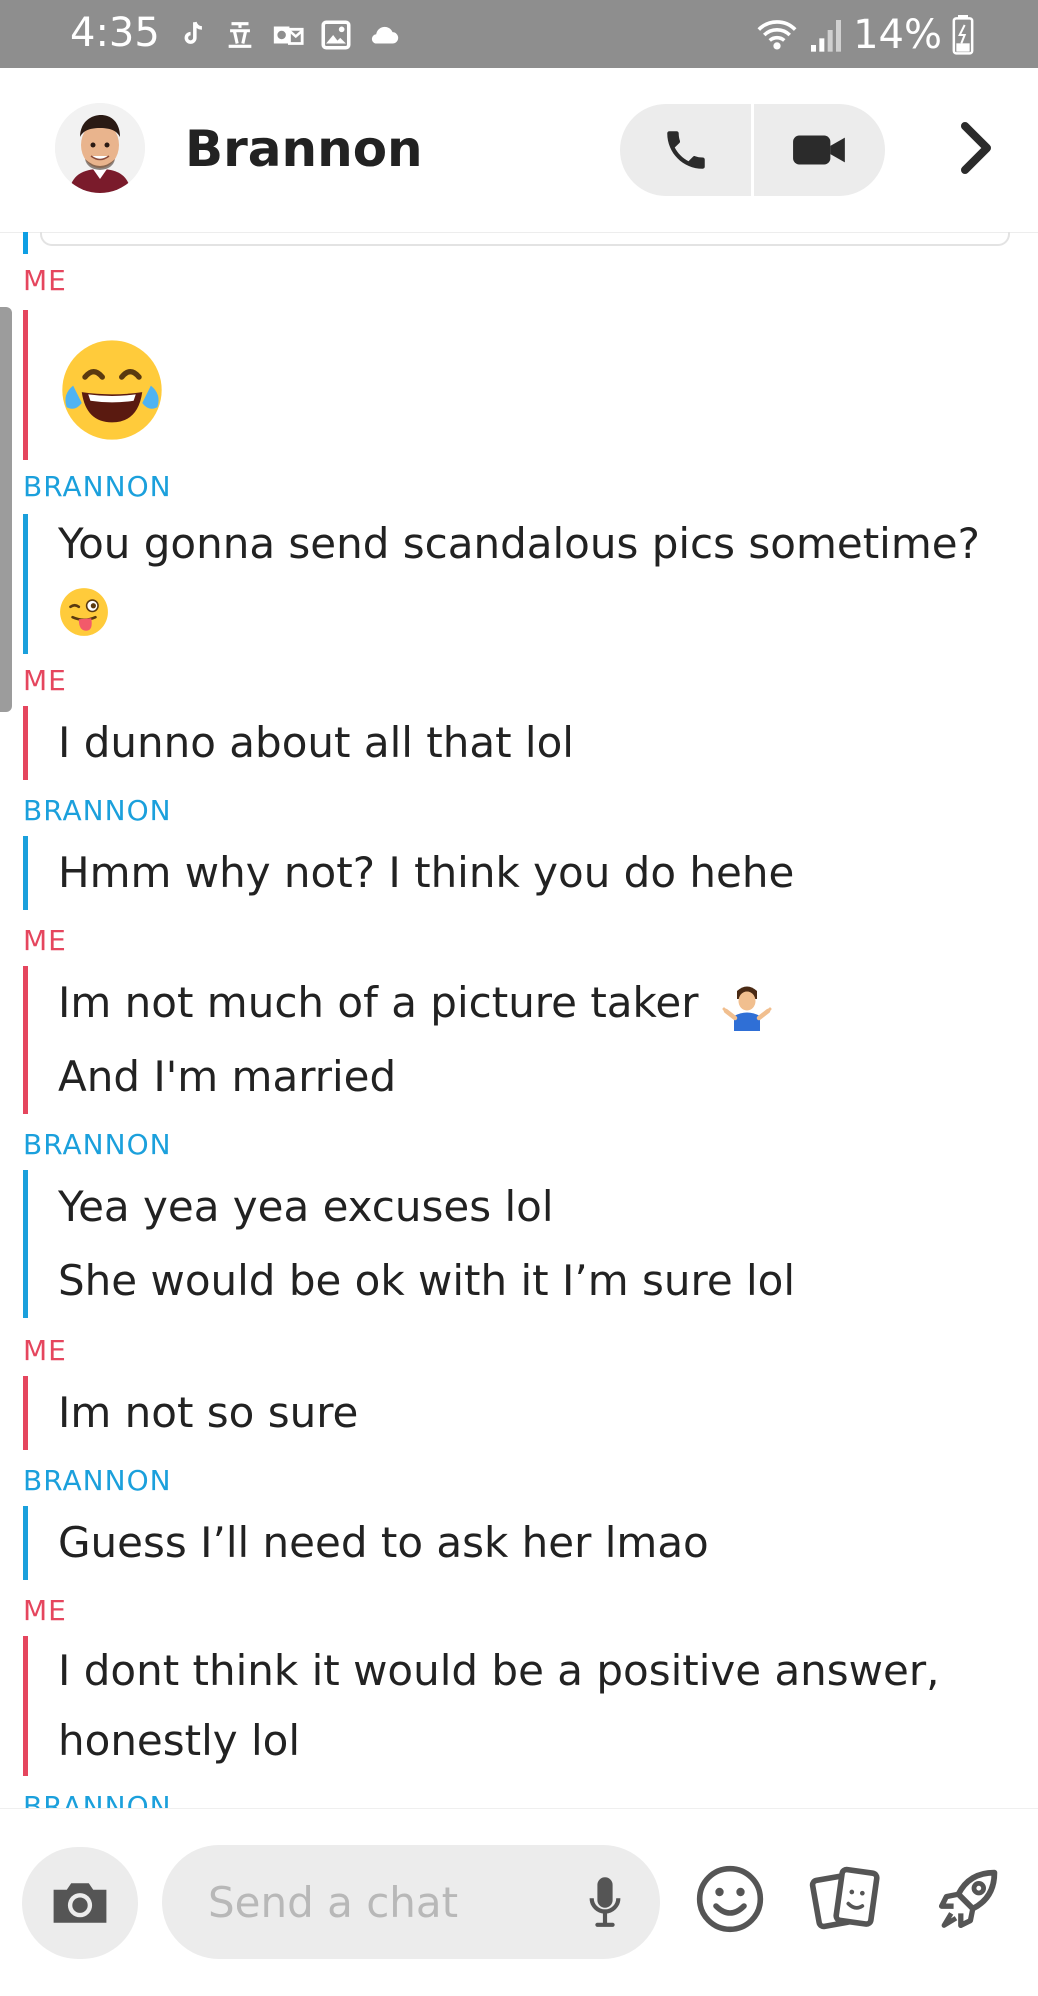 The image size is (1038, 1996). I want to click on battery-percent: 14%, so click(897, 35).